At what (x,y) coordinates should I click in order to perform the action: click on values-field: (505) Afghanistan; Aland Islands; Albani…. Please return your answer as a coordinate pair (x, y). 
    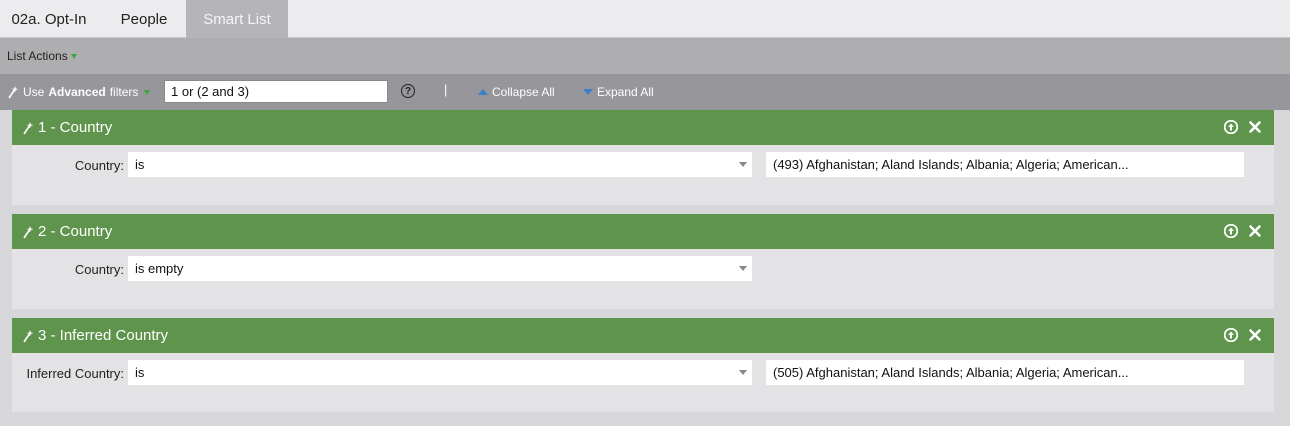
    Looking at the image, I should click on (1005, 372).